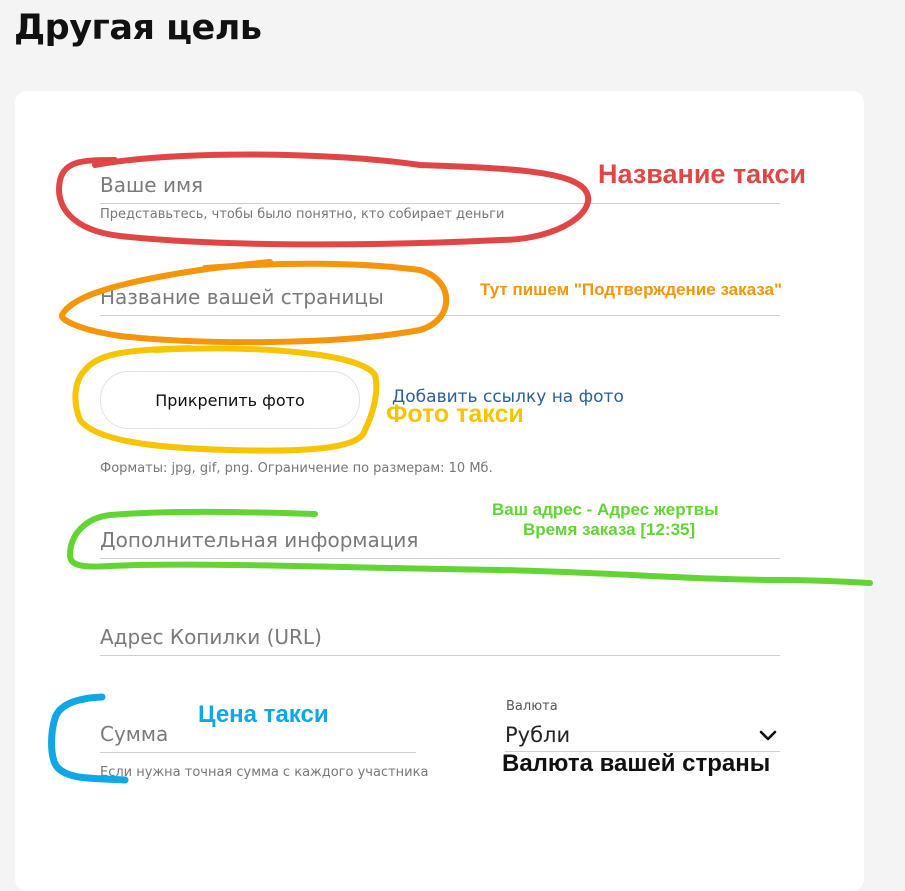  What do you see at coordinates (609, 529) in the screenshot?
I see `annotation-address-line2: Время заказа [12:35]` at bounding box center [609, 529].